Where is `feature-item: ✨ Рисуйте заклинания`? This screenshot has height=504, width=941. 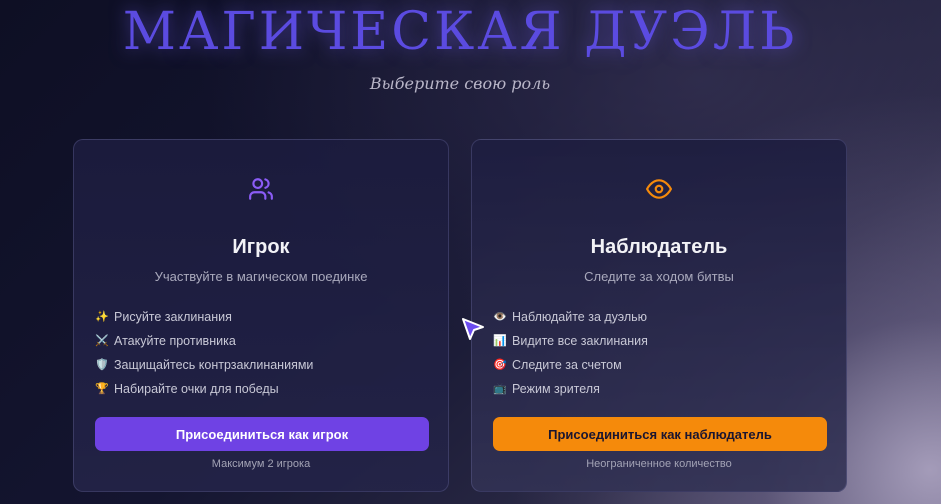 feature-item: ✨ Рисуйте заклинания is located at coordinates (204, 317).